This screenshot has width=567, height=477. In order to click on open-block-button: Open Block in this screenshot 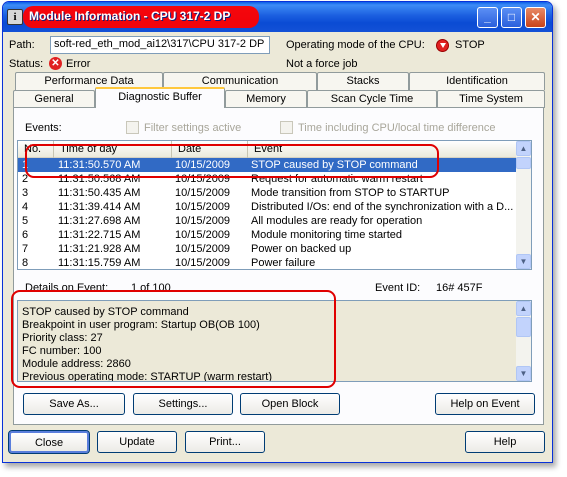, I will do `click(290, 404)`.